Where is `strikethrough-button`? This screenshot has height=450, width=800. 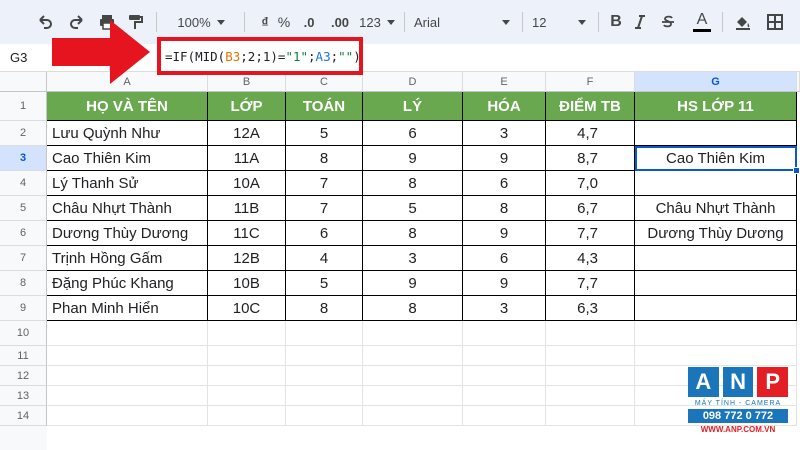 strikethrough-button is located at coordinates (668, 22).